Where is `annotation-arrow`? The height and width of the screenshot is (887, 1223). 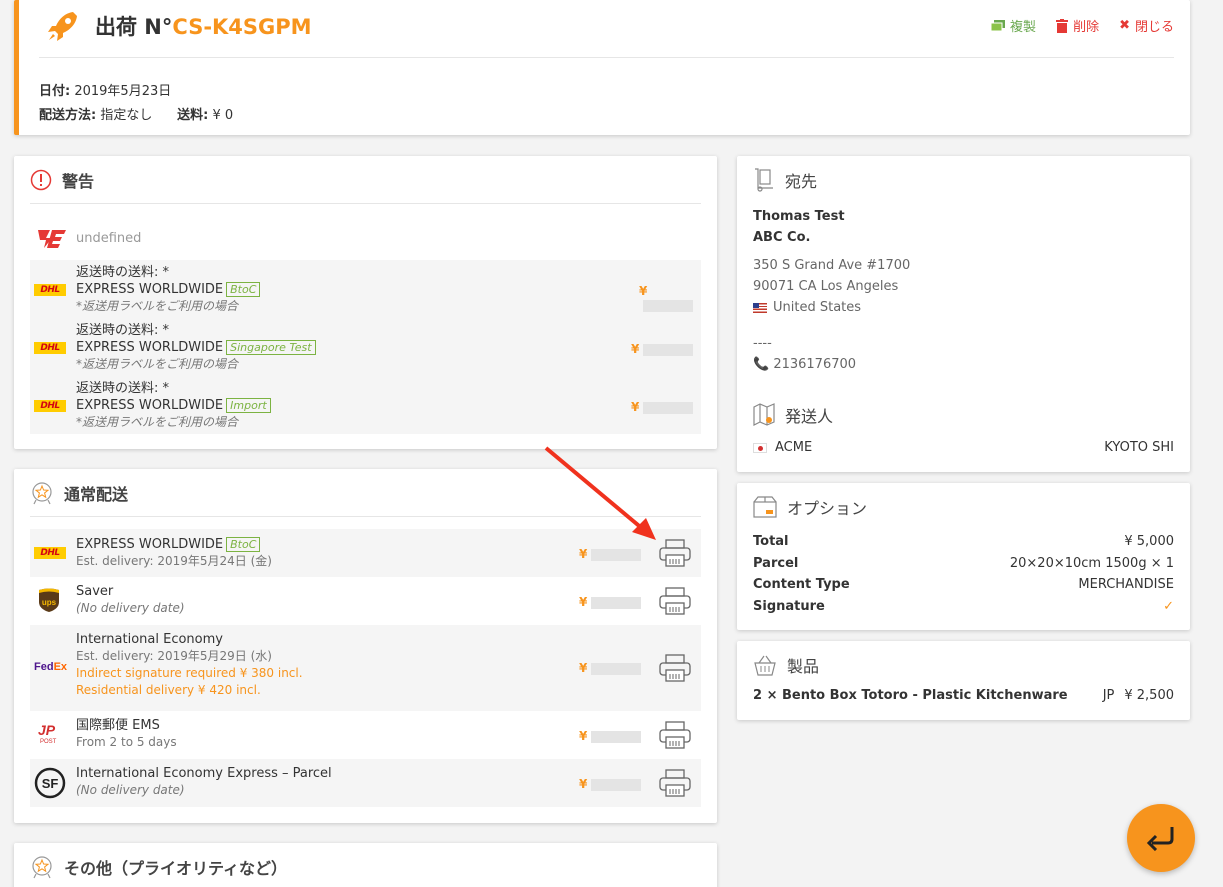 annotation-arrow is located at coordinates (600, 493).